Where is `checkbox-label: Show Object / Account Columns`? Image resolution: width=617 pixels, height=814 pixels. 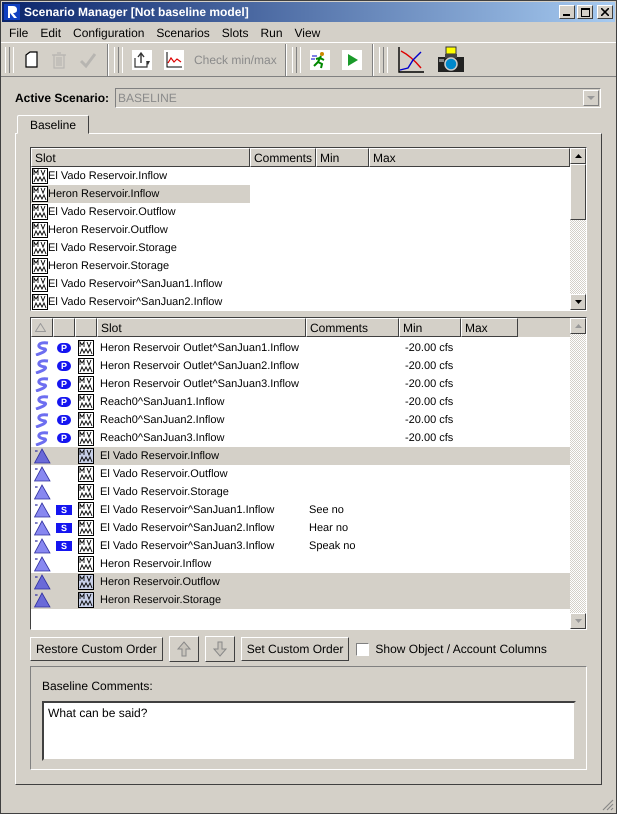
checkbox-label: Show Object / Account Columns is located at coordinates (461, 649).